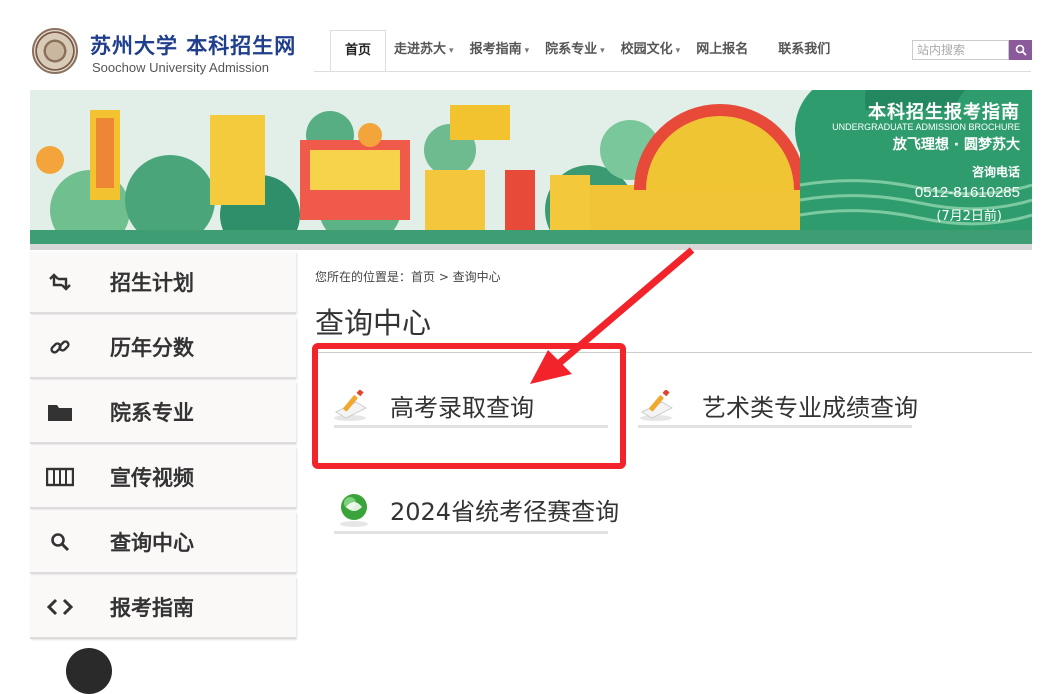 This screenshot has height=694, width=1060. I want to click on link-icon, so click(60, 347).